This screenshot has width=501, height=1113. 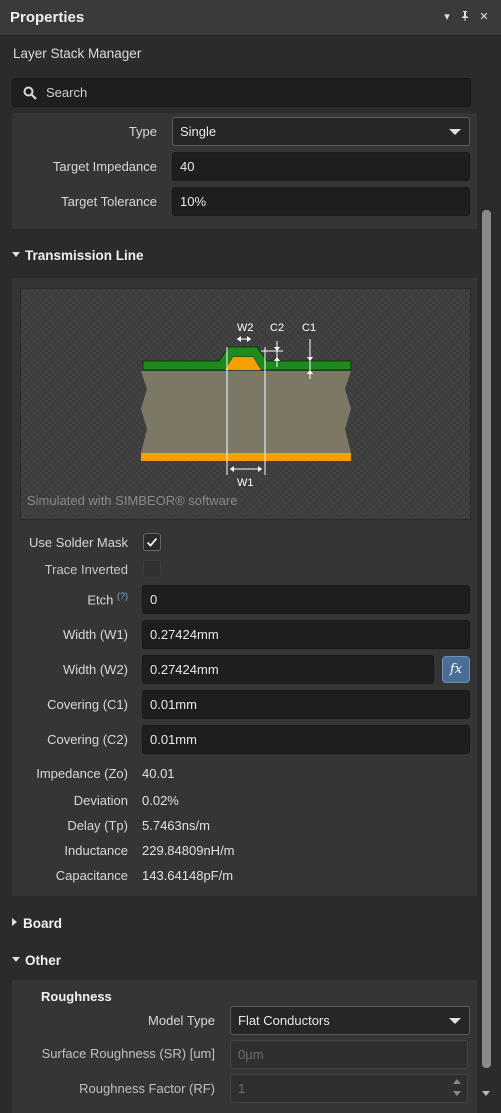 I want to click on checkmark-icon, so click(x=152, y=542).